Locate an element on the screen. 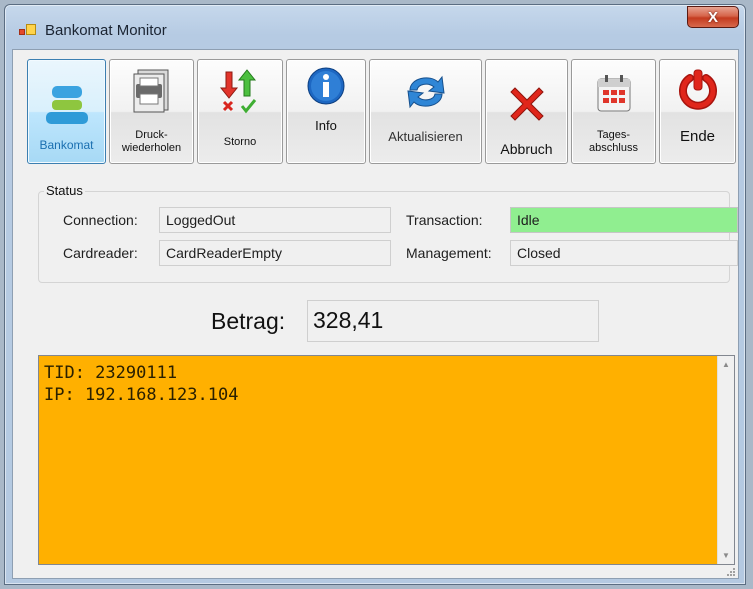  end-button: Ende is located at coordinates (697, 111).